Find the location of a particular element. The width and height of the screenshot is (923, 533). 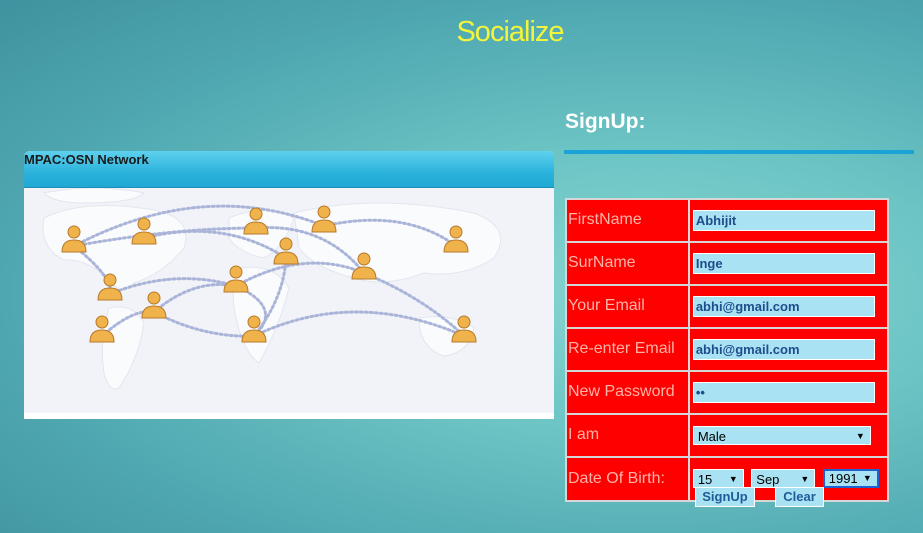

clear-button: Clear is located at coordinates (799, 497).